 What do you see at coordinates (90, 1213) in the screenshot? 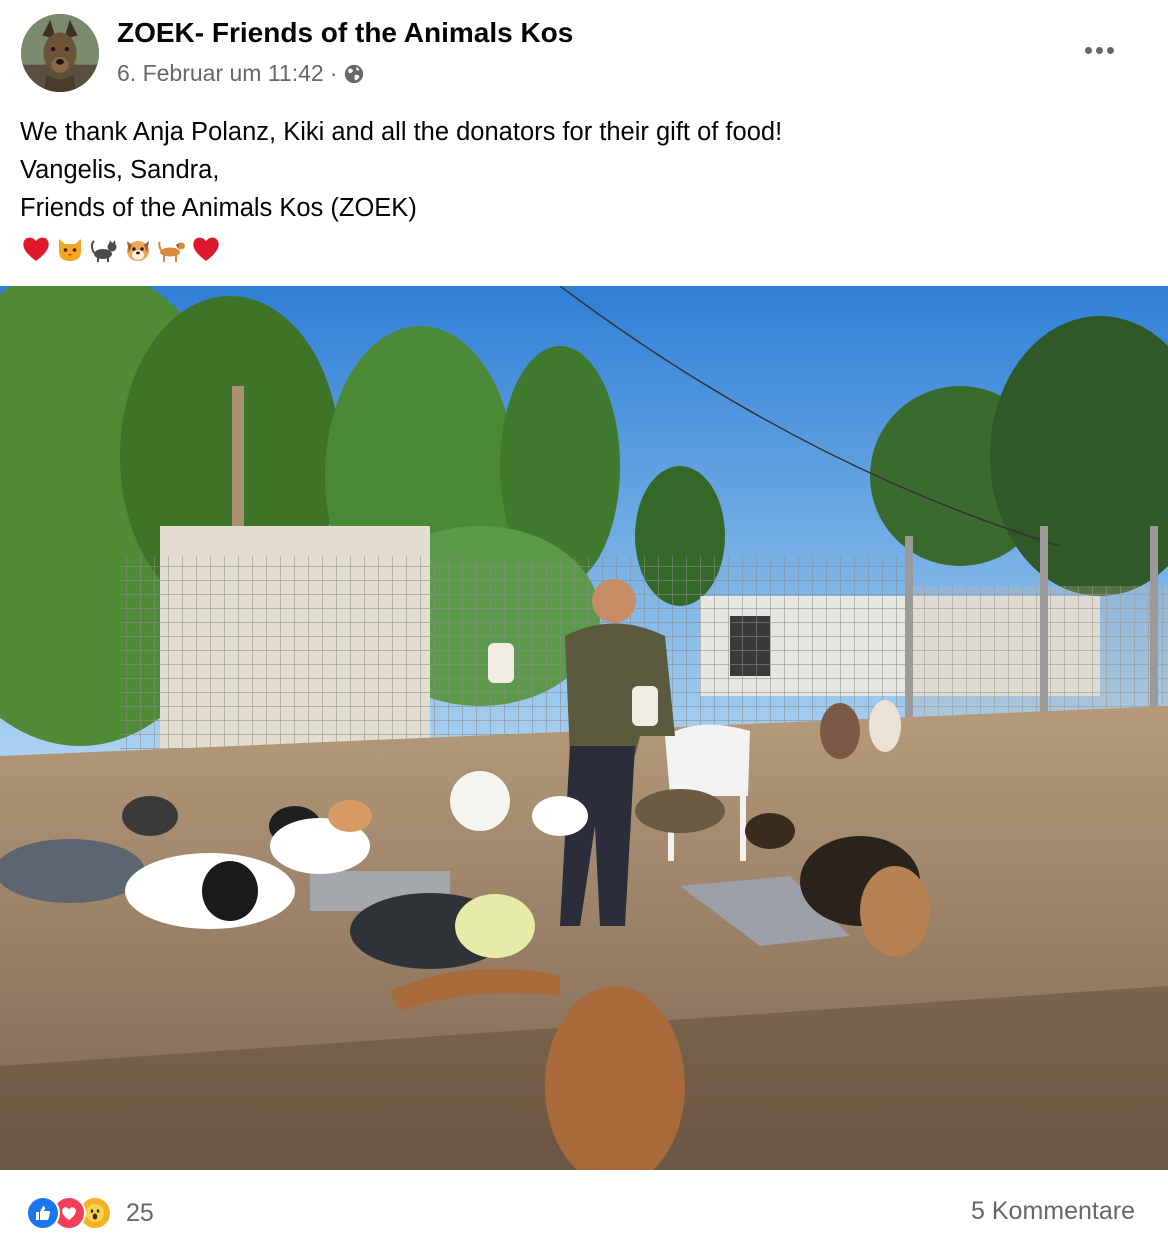
I see `reactions-summary: 25` at bounding box center [90, 1213].